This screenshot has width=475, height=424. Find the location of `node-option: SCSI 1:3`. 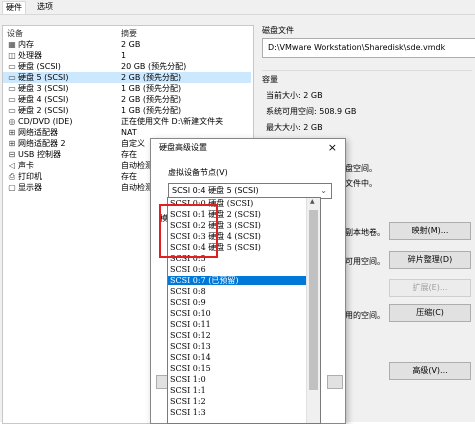

node-option: SCSI 1:3 is located at coordinates (238, 412).